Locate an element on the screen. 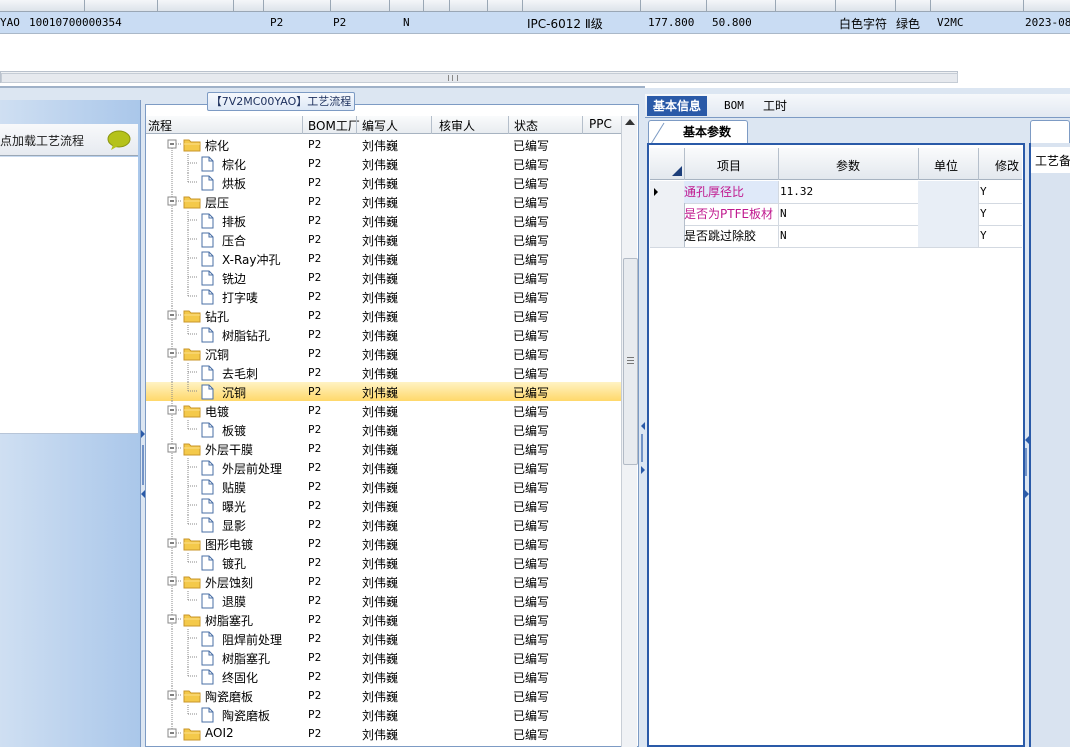  speech-bubble-icon is located at coordinates (119, 140).